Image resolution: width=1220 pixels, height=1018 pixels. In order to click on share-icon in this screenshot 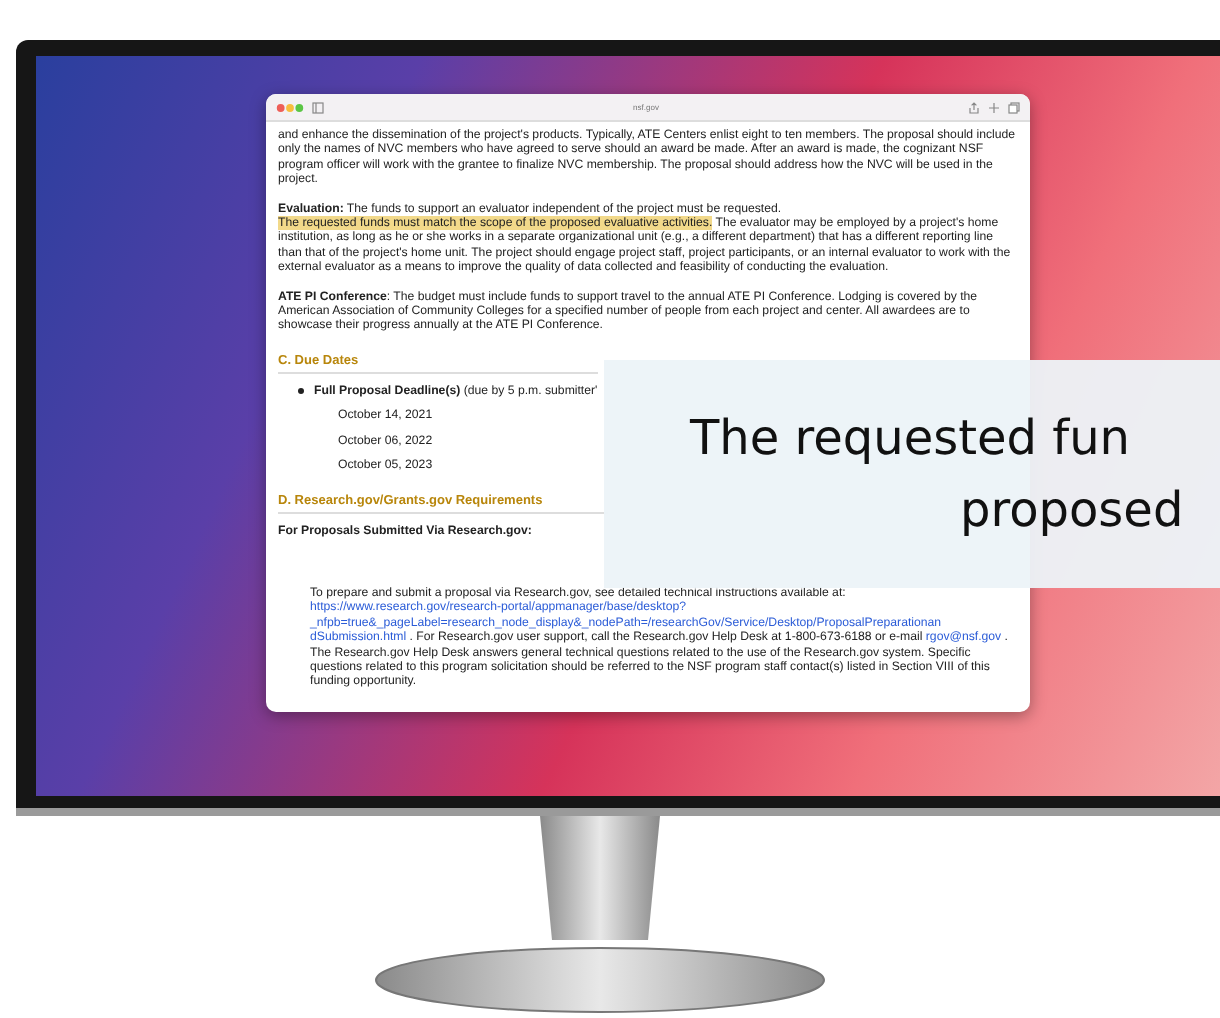, I will do `click(974, 107)`.